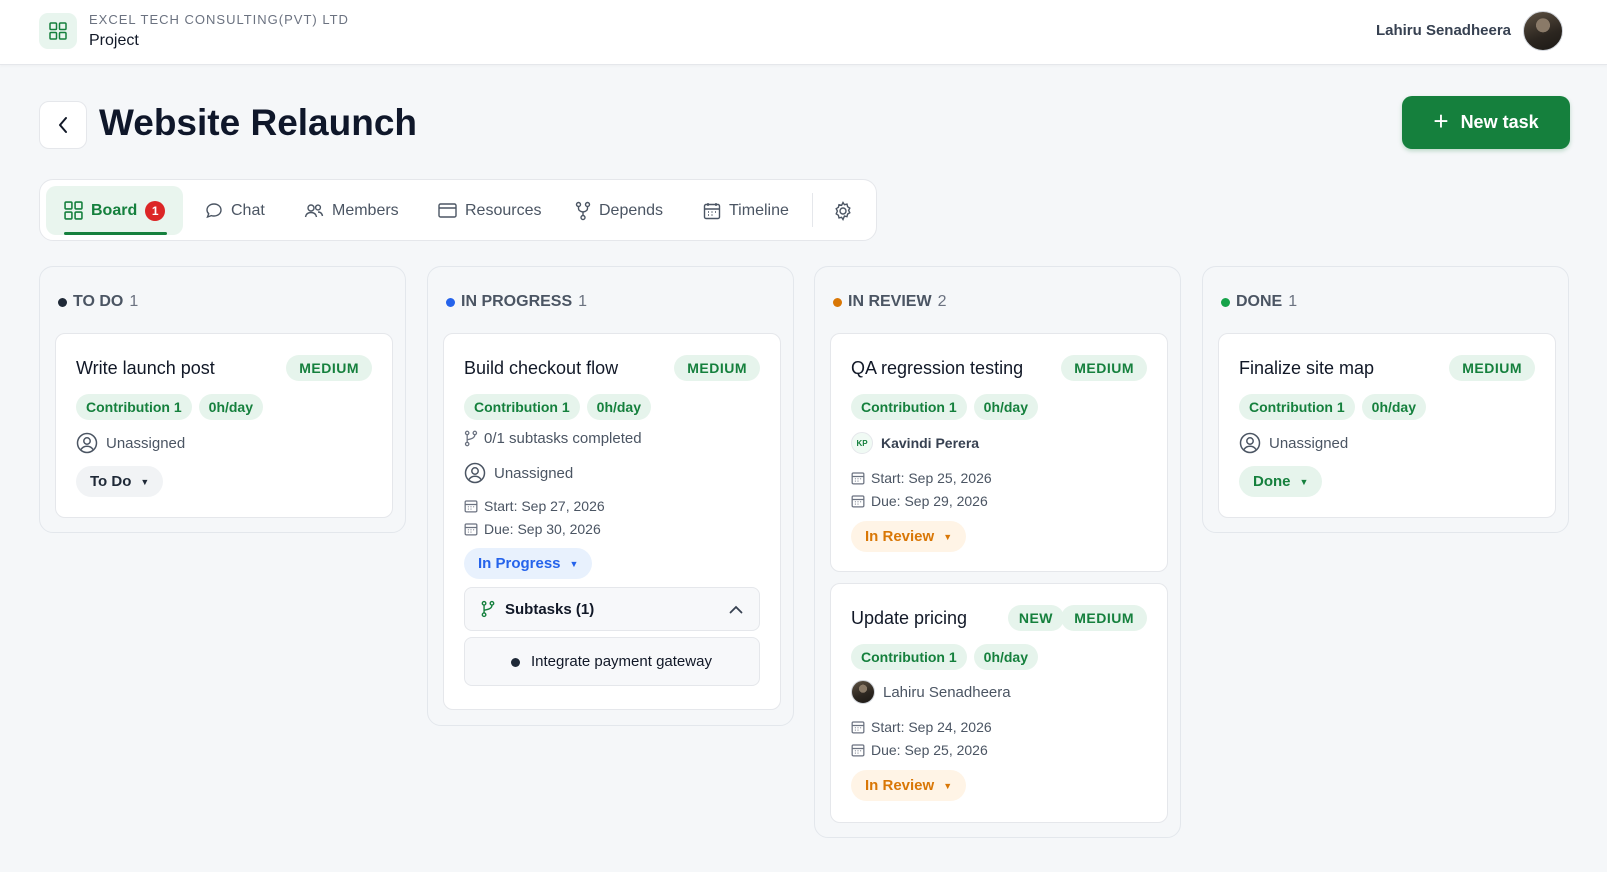  What do you see at coordinates (1307, 368) in the screenshot?
I see `task-title: Finalize site map` at bounding box center [1307, 368].